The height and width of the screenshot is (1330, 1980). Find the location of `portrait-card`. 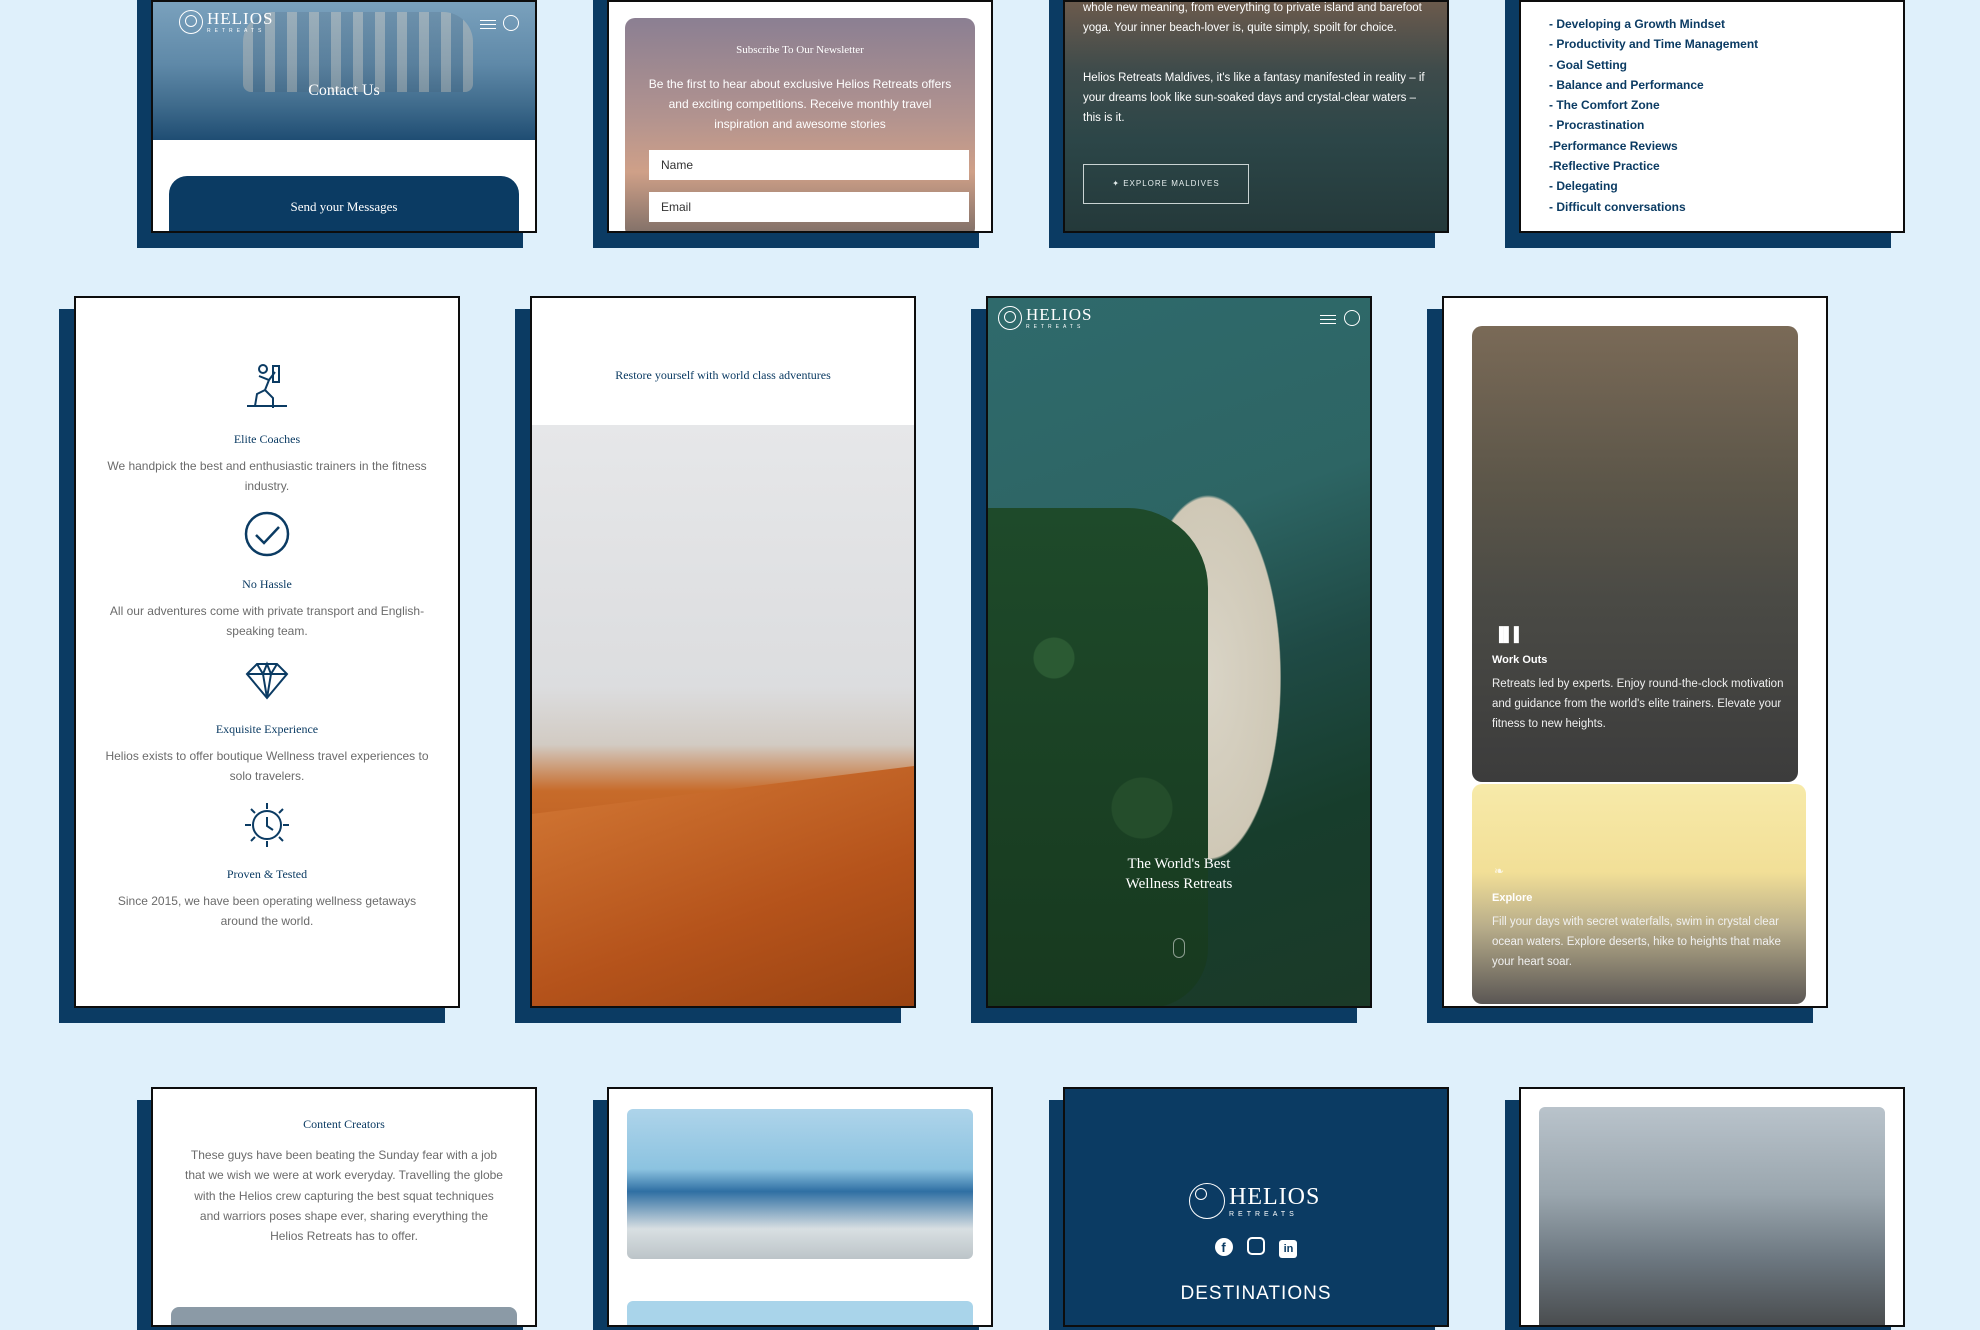

portrait-card is located at coordinates (1712, 1207).